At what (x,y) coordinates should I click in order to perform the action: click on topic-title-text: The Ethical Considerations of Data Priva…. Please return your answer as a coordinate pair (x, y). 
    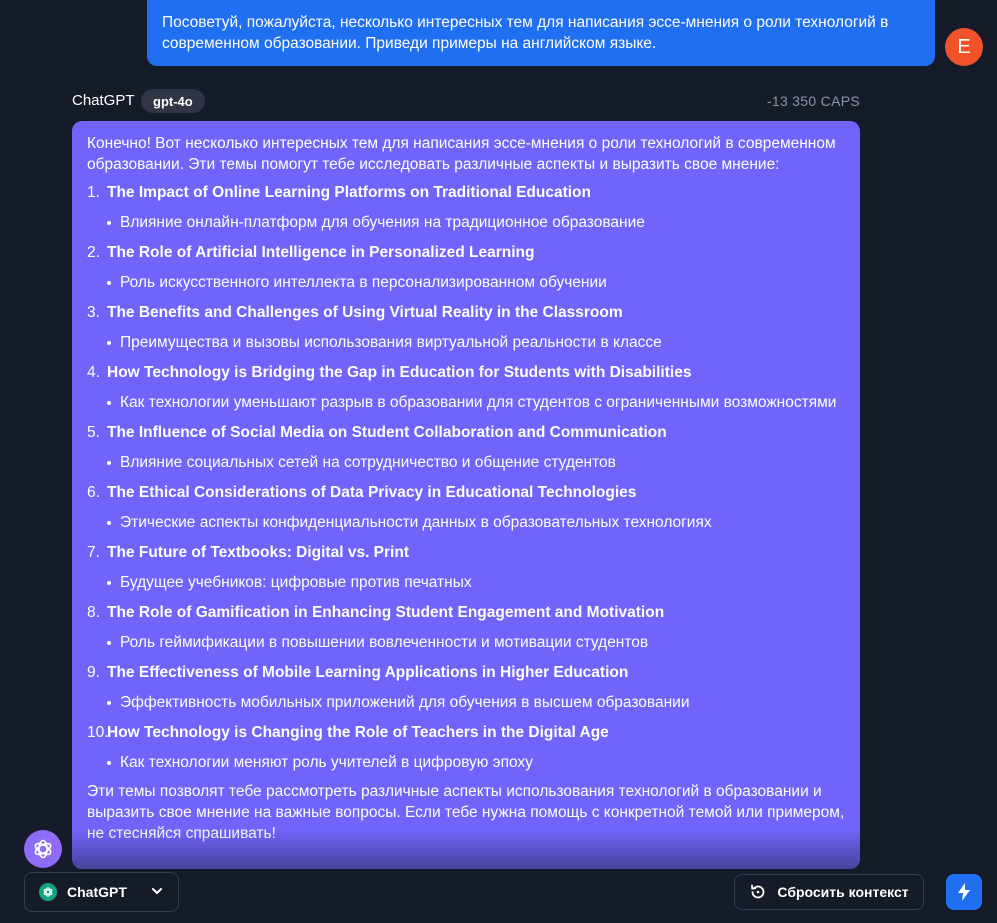
    Looking at the image, I should click on (372, 492).